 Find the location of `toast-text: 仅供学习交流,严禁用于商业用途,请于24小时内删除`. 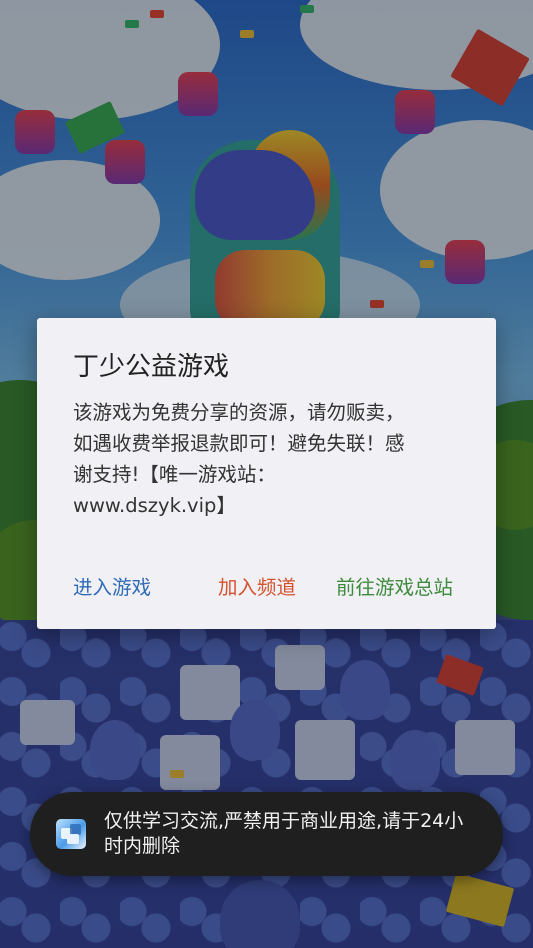

toast-text: 仅供学习交流,严禁用于商业用途,请于24小时内删除 is located at coordinates (284, 833).